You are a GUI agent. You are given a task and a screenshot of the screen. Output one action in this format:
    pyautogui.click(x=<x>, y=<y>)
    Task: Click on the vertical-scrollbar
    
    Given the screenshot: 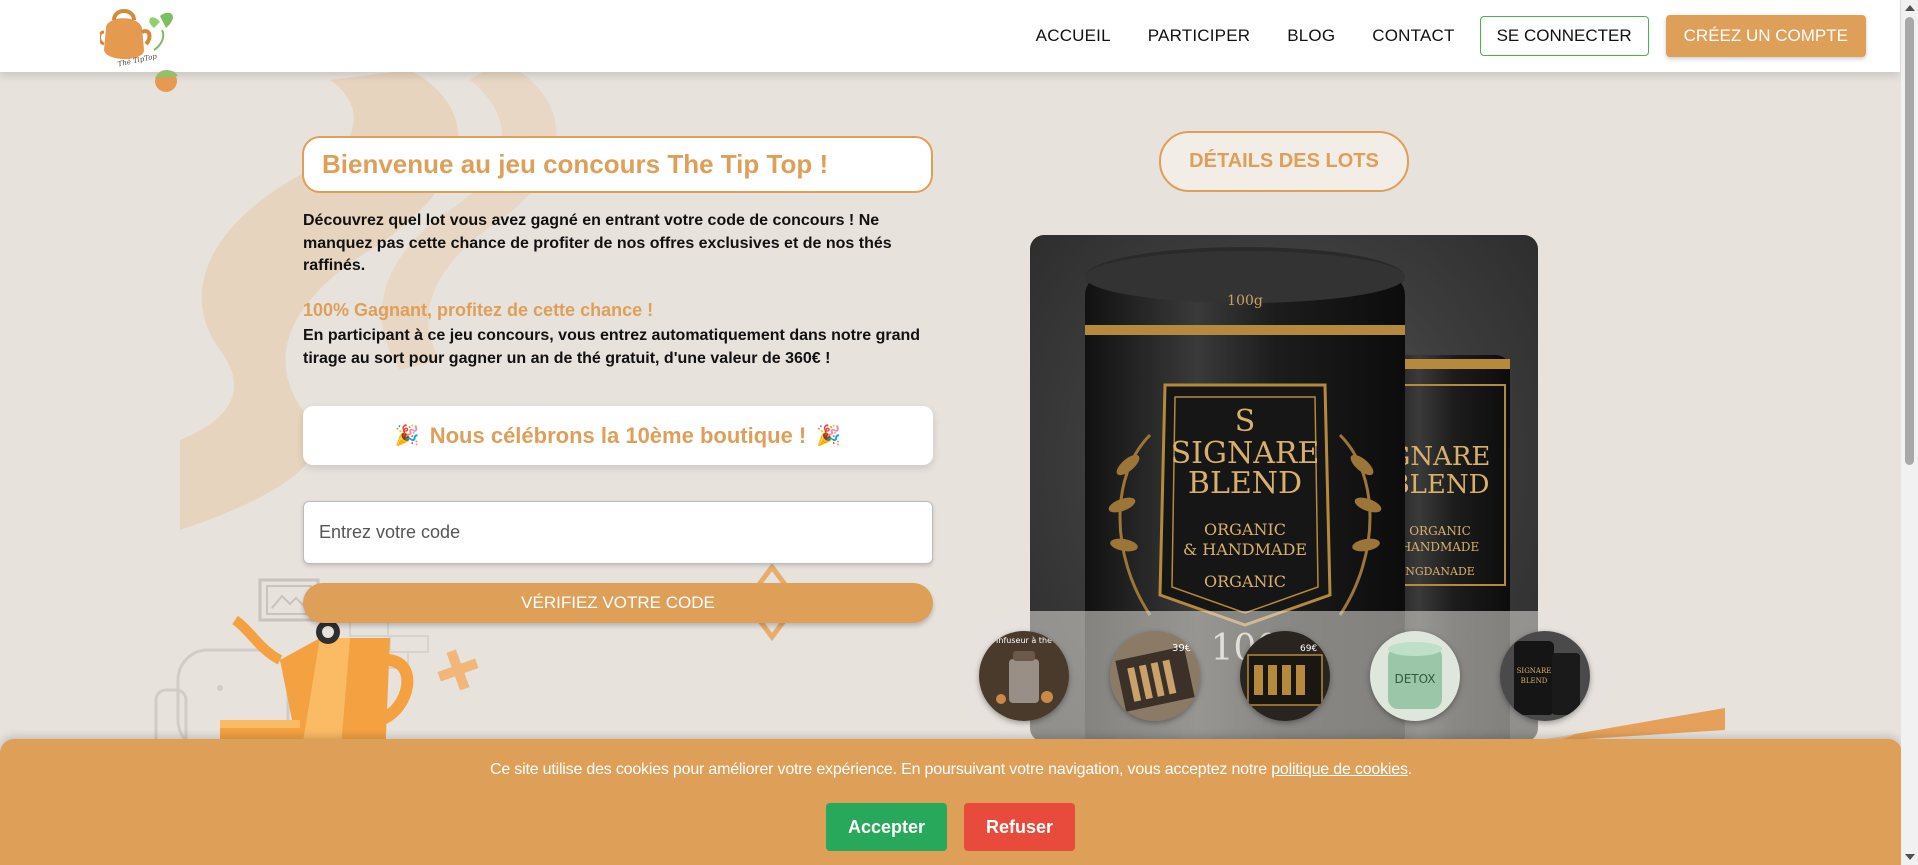 What is the action you would take?
    pyautogui.click(x=1909, y=432)
    